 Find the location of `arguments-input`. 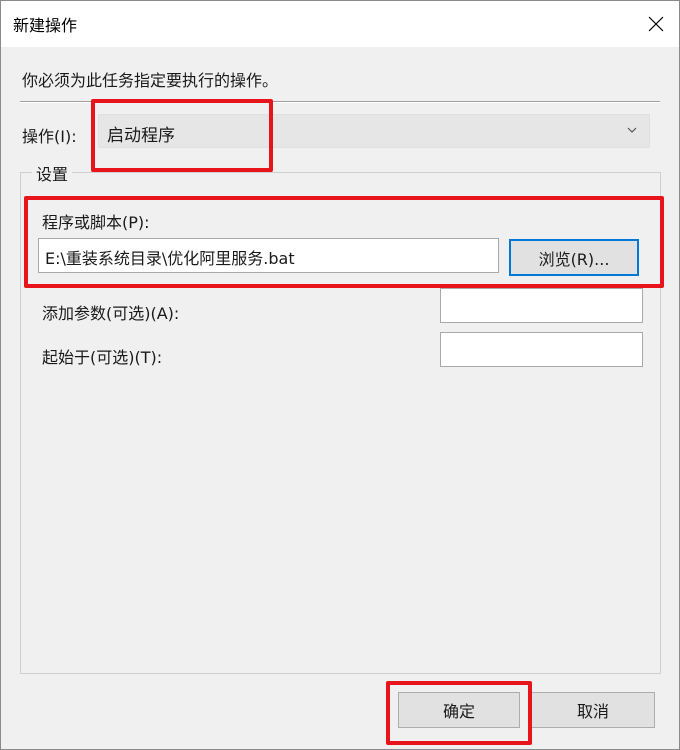

arguments-input is located at coordinates (541, 305).